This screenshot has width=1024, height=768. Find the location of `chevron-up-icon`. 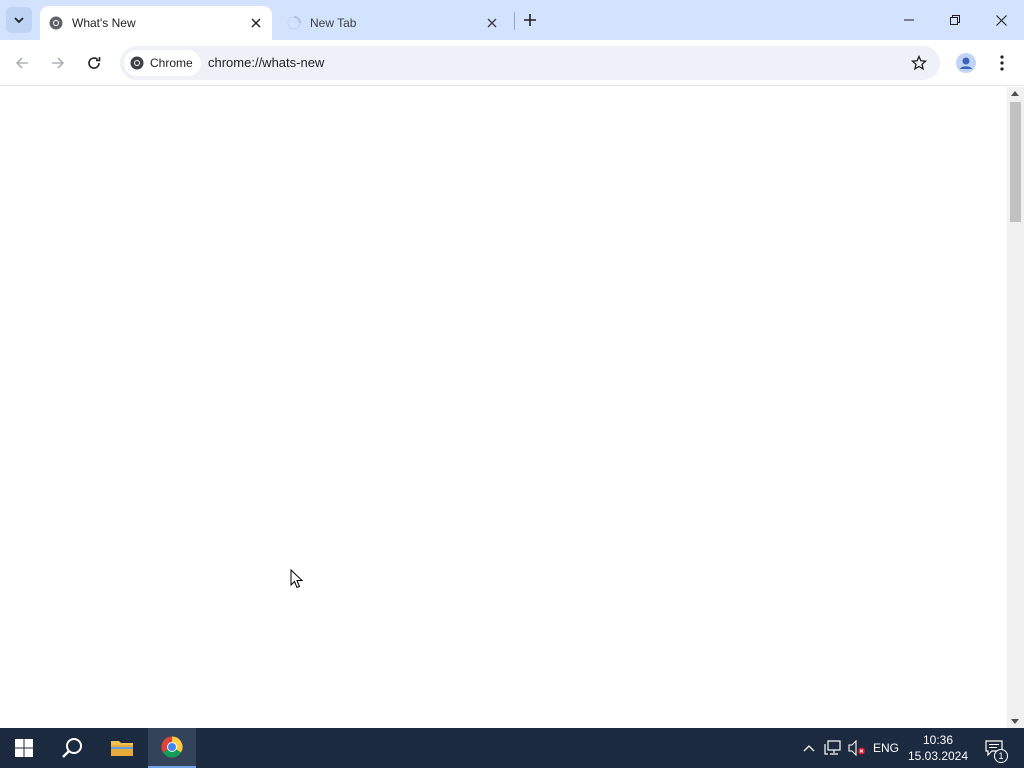

chevron-up-icon is located at coordinates (809, 748).